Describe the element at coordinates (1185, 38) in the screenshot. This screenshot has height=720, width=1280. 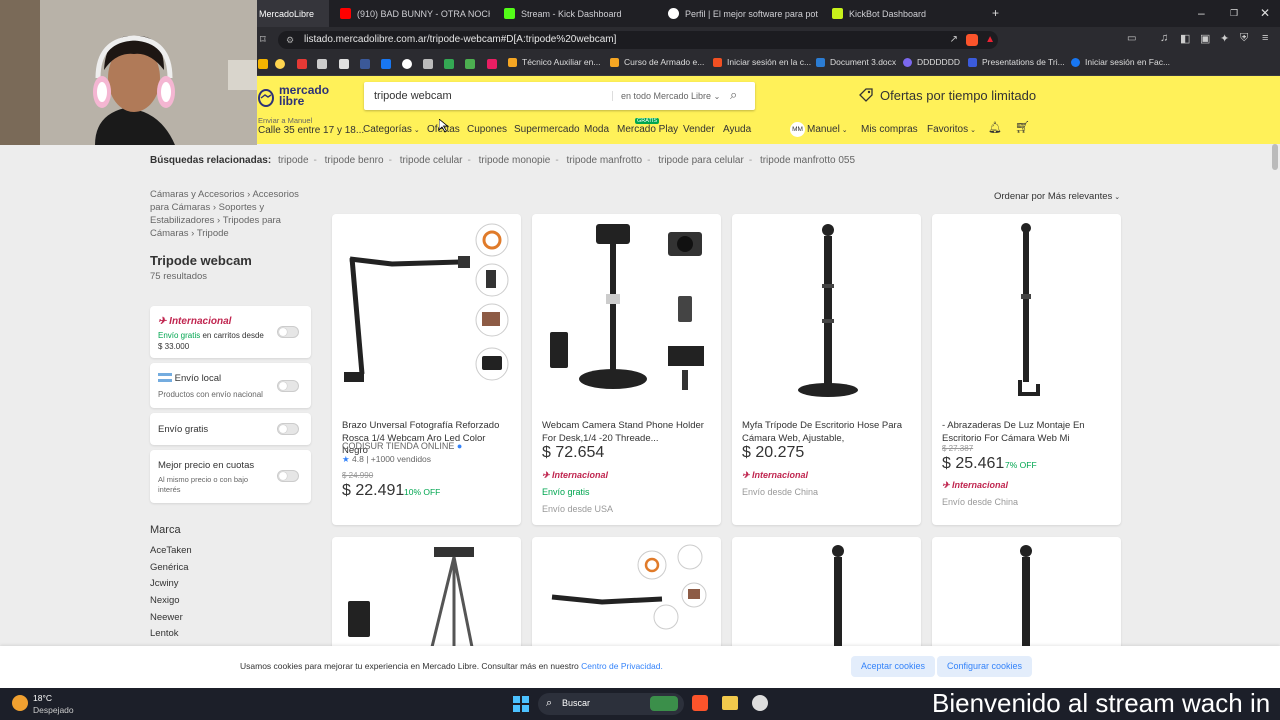
I see `sidebar-icon: ◧` at that location.